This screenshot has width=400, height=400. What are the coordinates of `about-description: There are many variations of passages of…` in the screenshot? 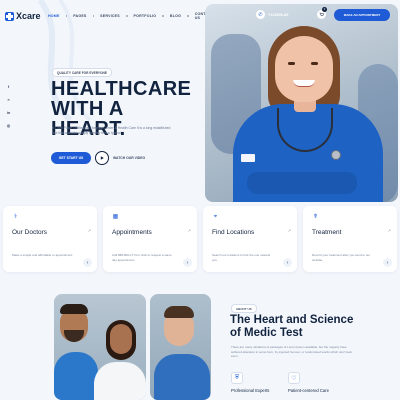 It's located at (291, 351).